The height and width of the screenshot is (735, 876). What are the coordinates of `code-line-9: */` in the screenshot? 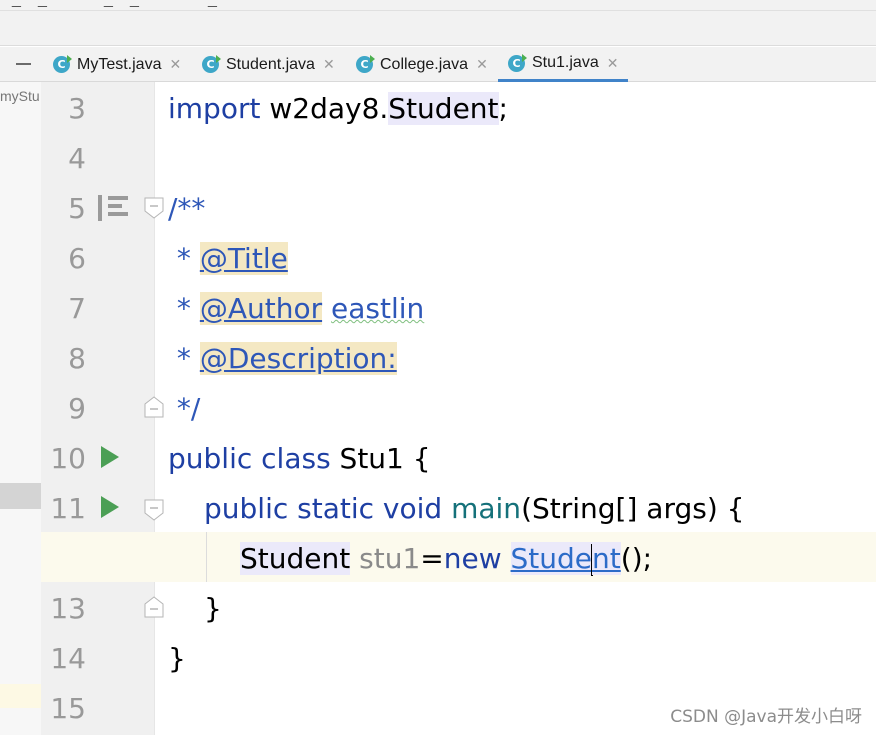 It's located at (184, 409).